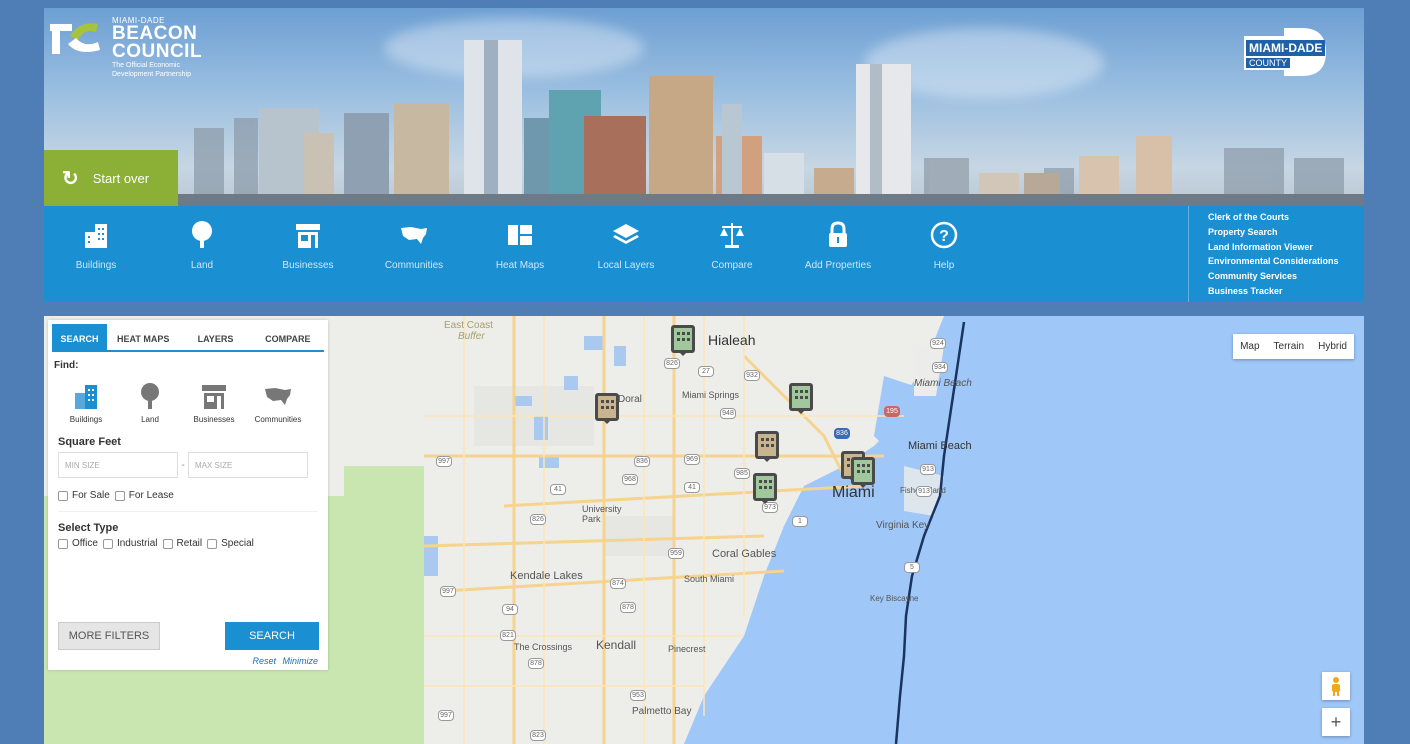 This screenshot has width=1410, height=744. Describe the element at coordinates (118, 465) in the screenshot. I see `min-size-input: MIN SIZE` at that location.